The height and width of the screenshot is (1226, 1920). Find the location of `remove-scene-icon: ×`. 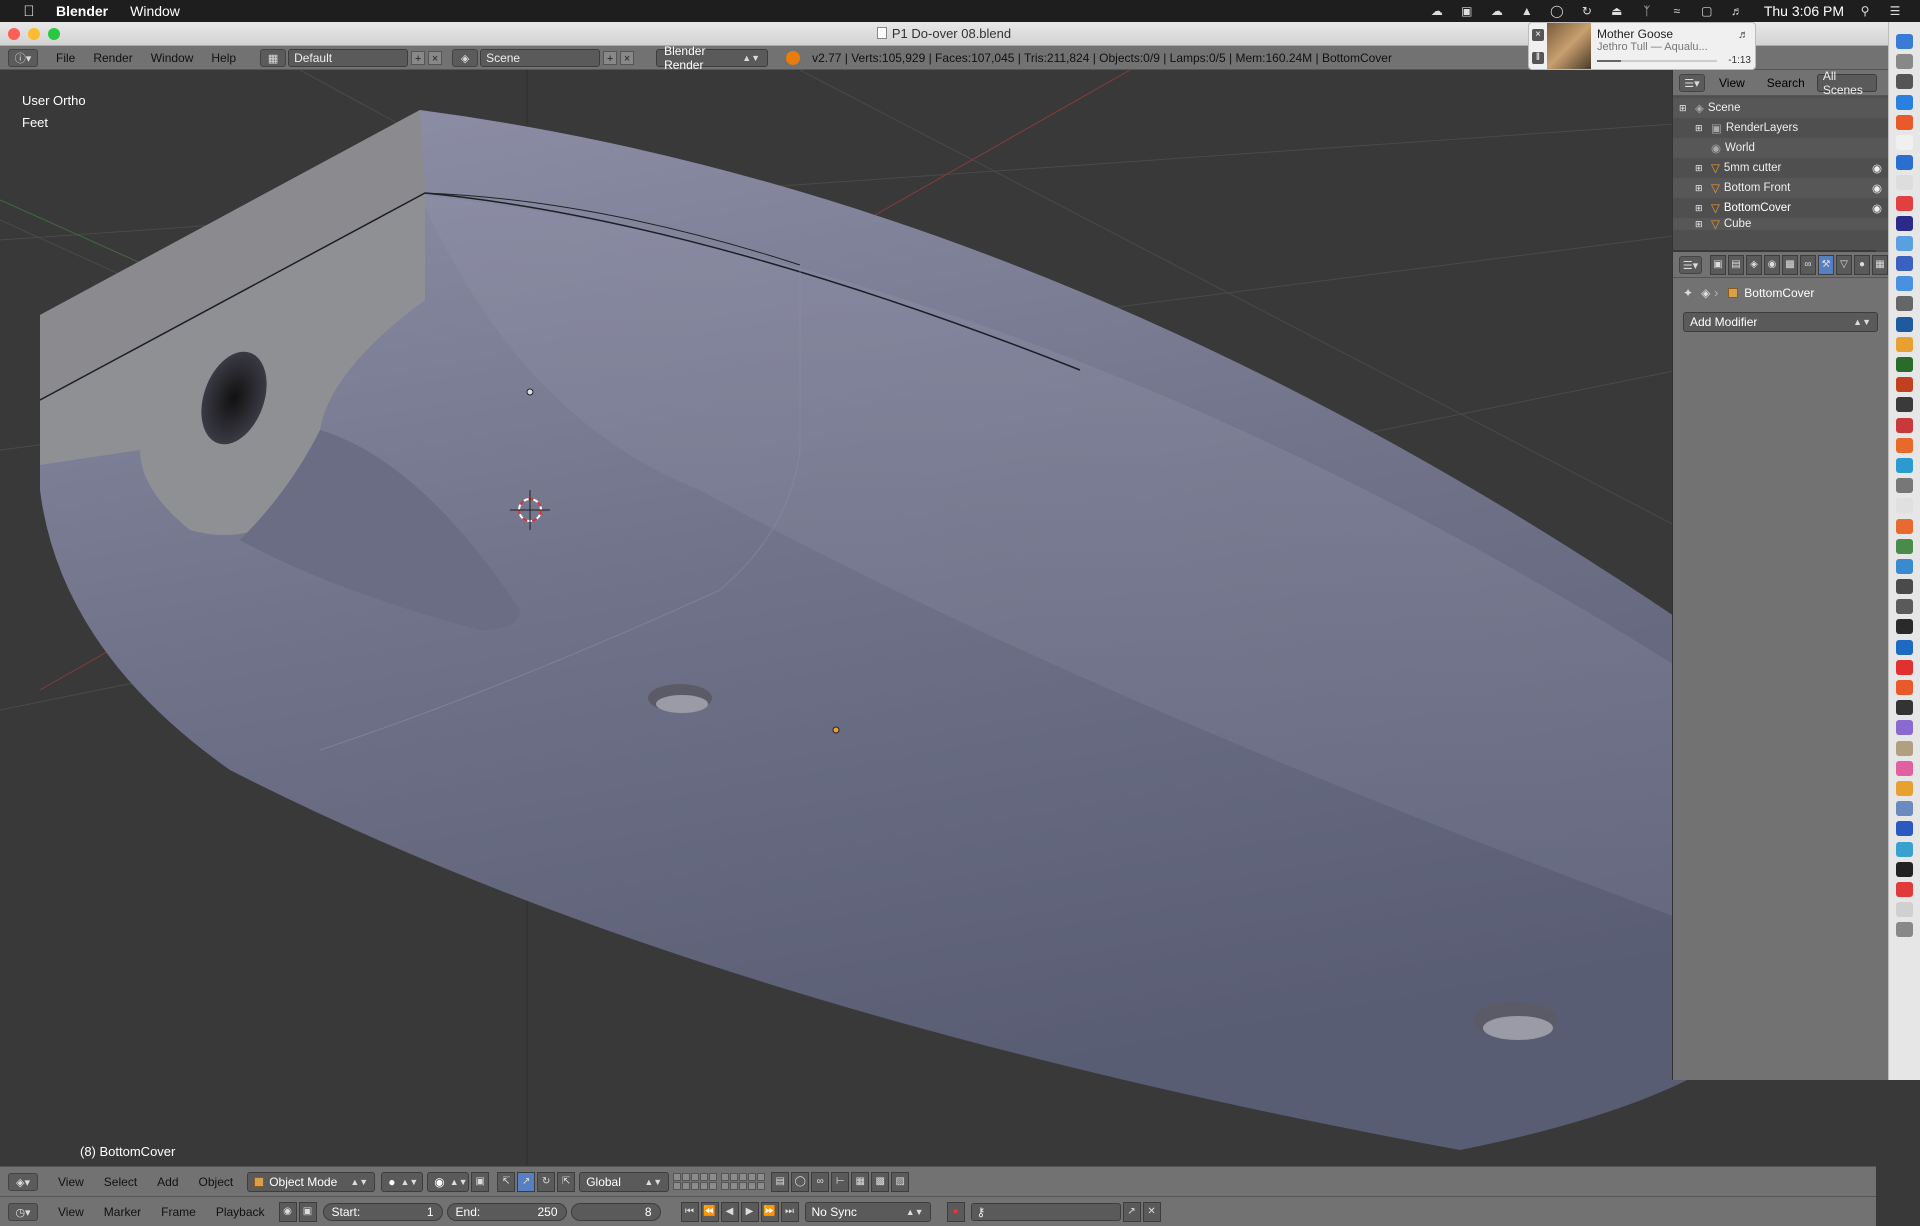

remove-scene-icon: × is located at coordinates (627, 57).